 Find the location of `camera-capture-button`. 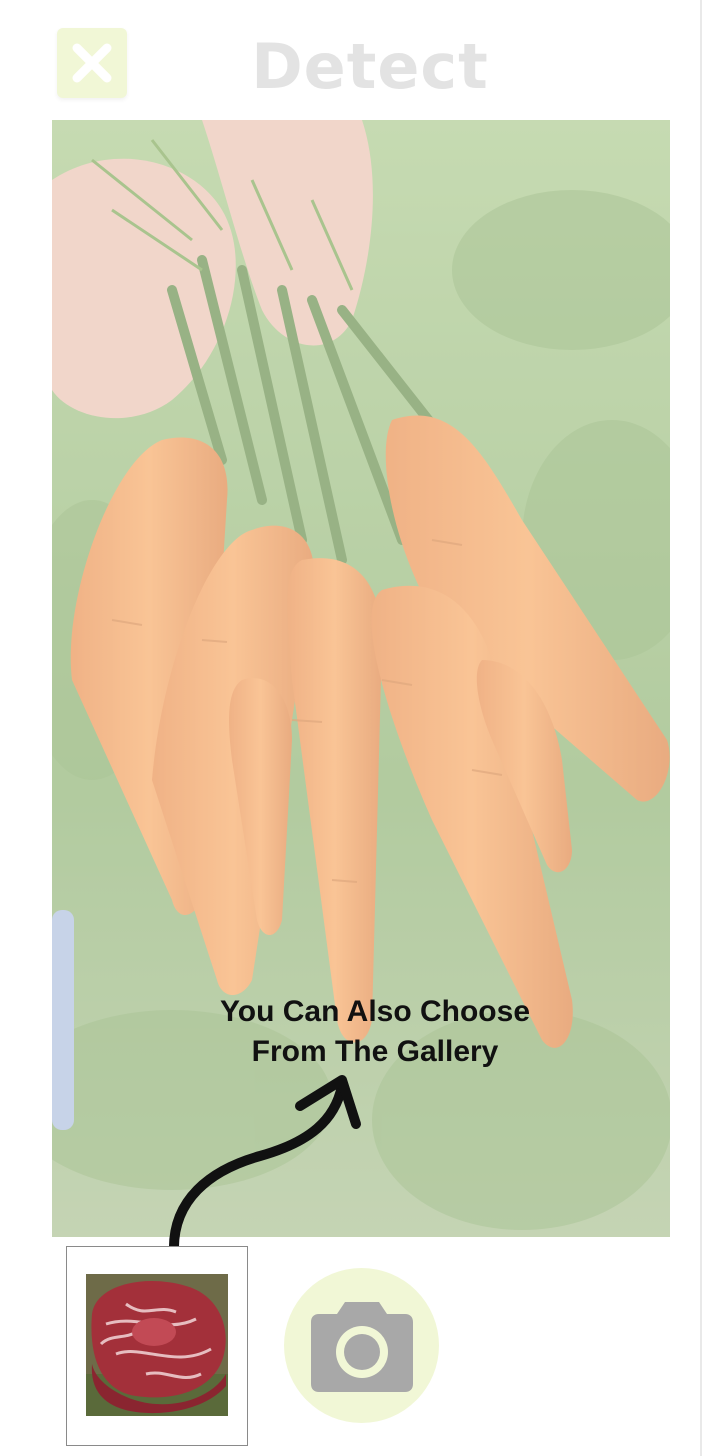

camera-capture-button is located at coordinates (361, 1345).